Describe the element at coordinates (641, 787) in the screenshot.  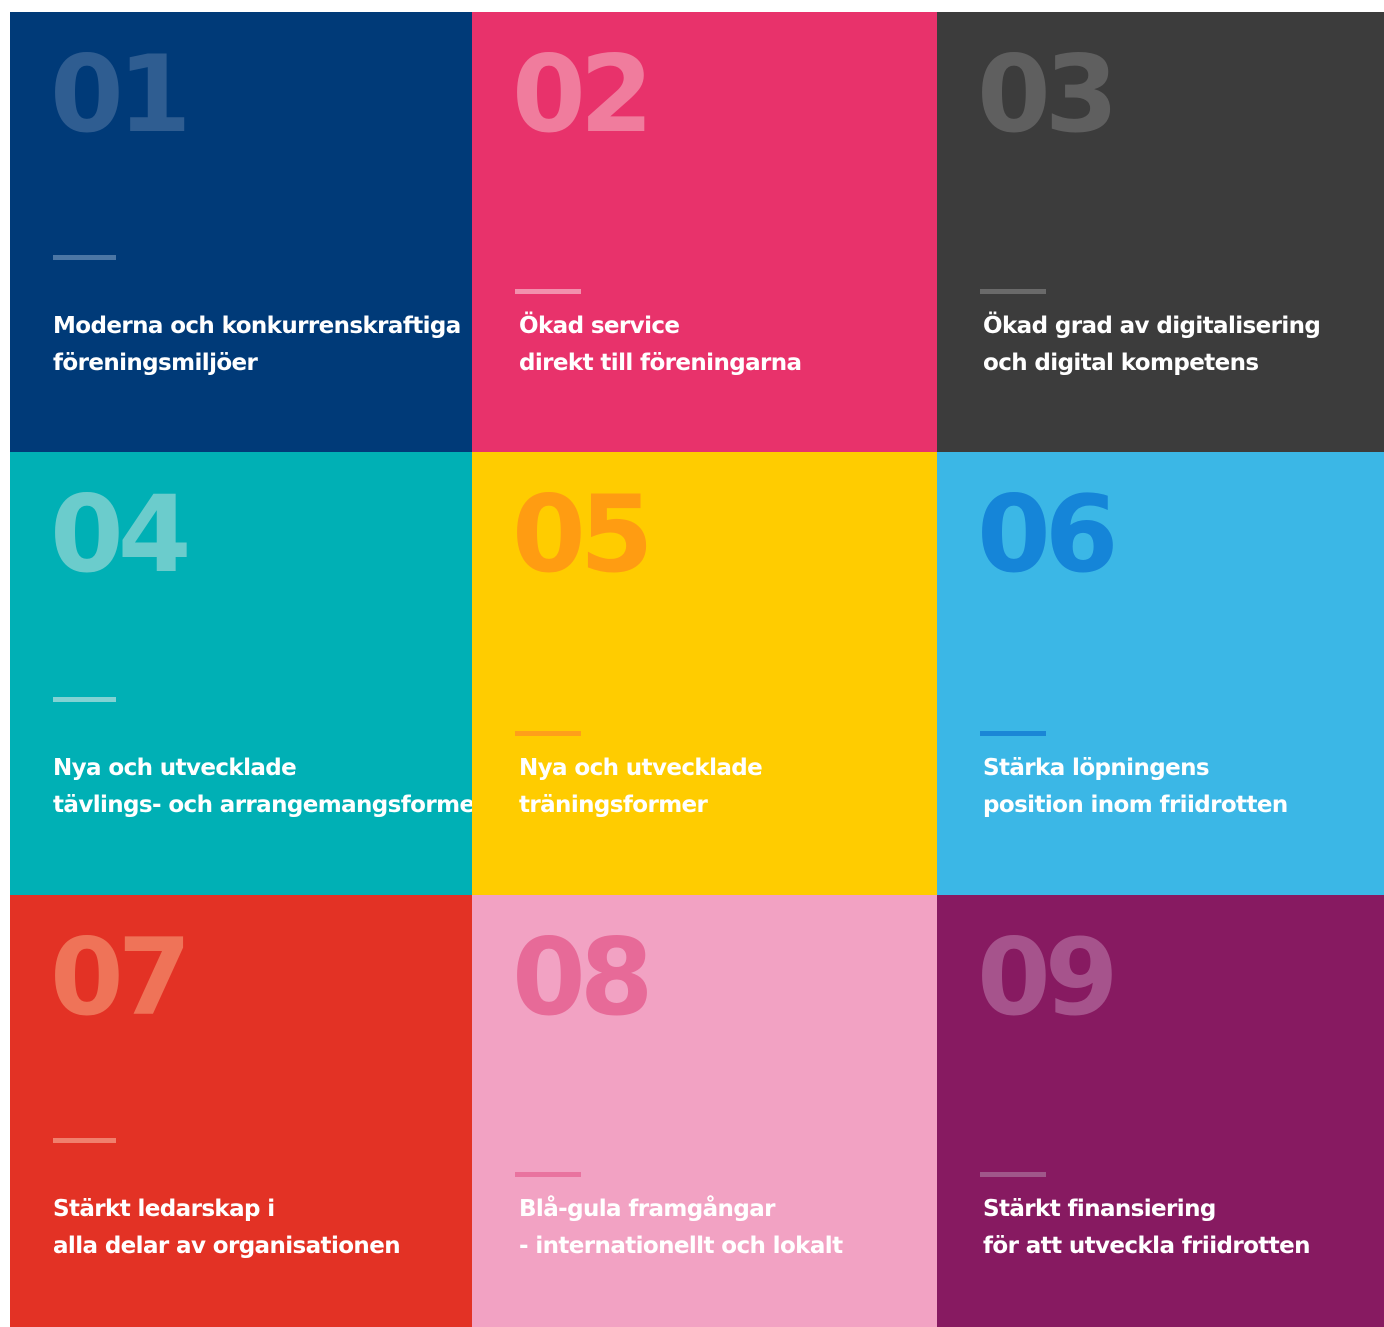
I see `goal-label: Nya och utvecklade träningsformer` at that location.